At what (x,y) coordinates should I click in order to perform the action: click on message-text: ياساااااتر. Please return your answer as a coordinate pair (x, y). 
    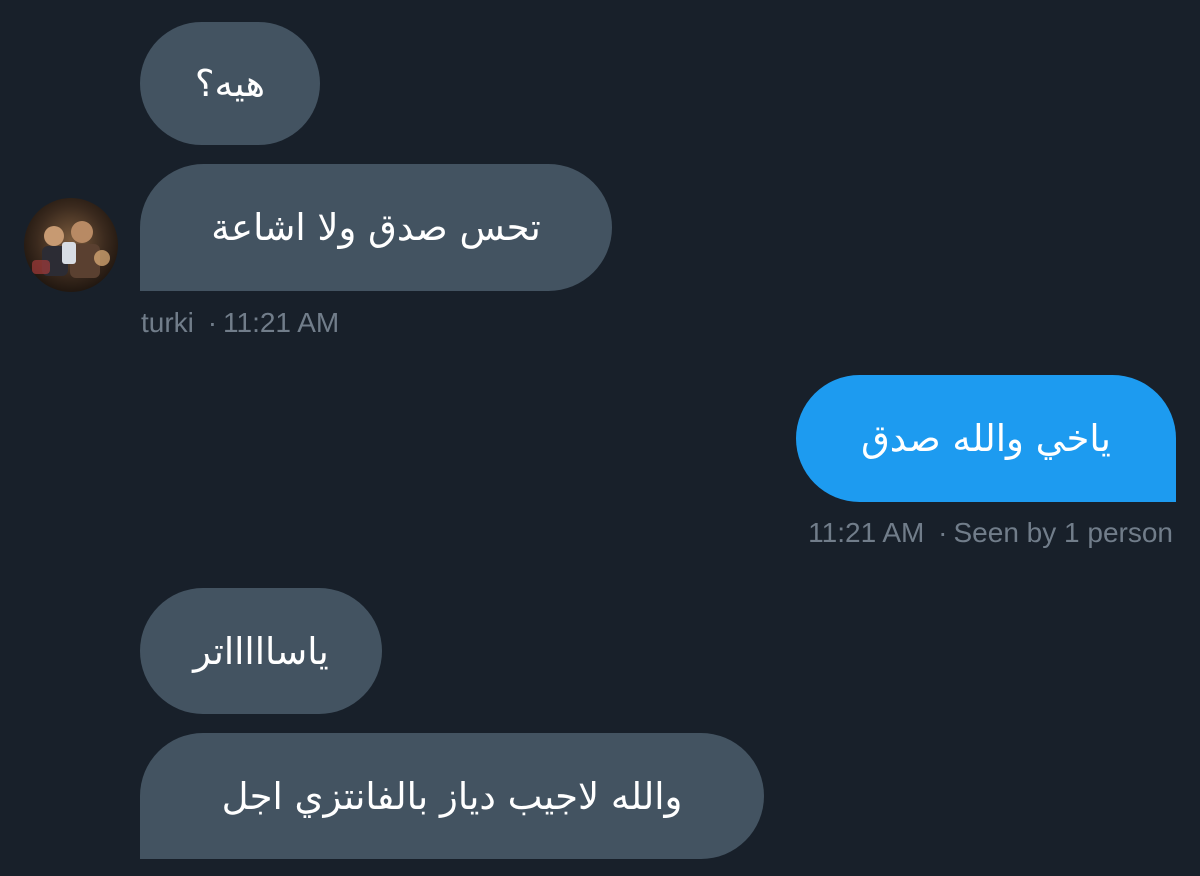
    Looking at the image, I should click on (261, 651).